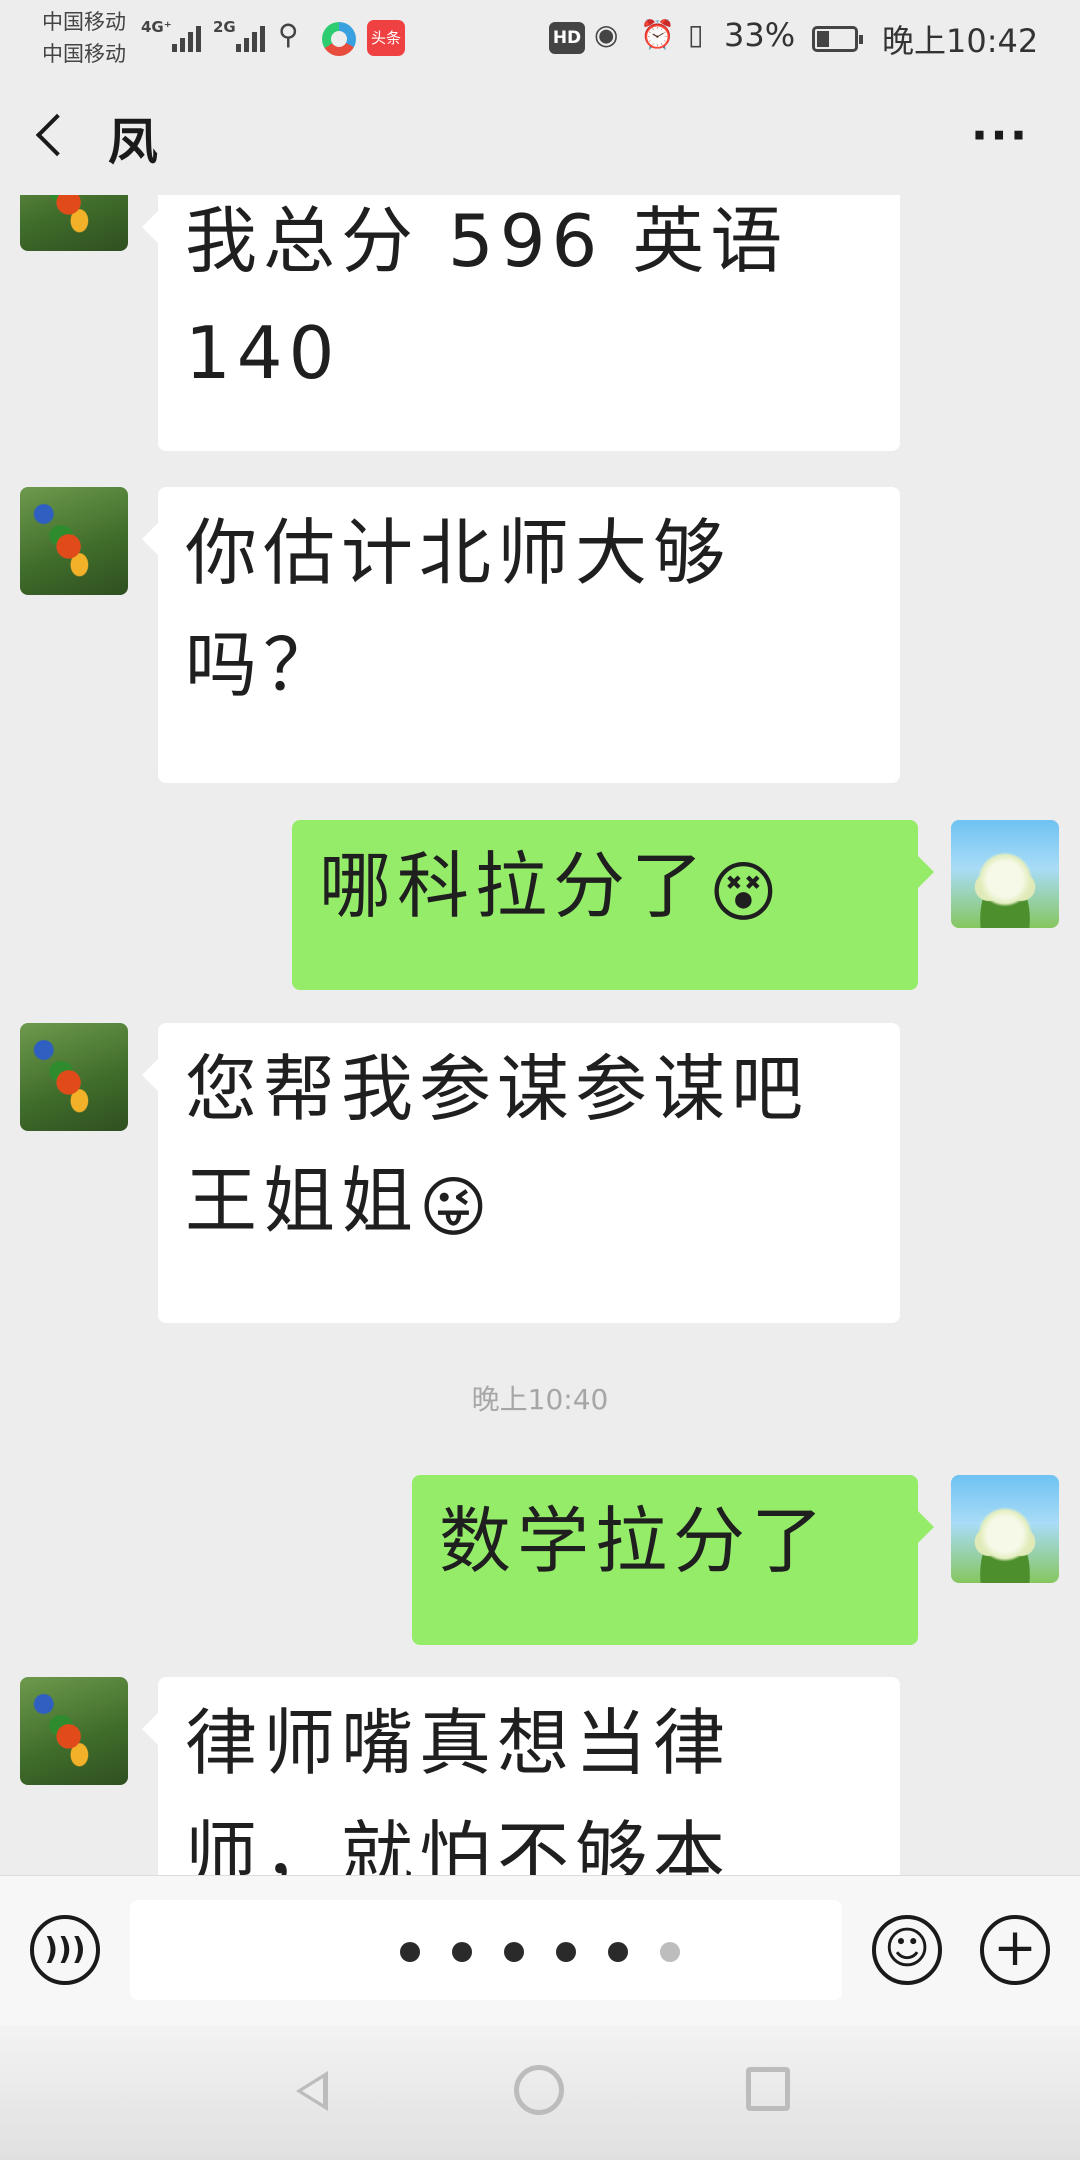 The width and height of the screenshot is (1080, 2160). I want to click on dizzy-face-emoji-icon: 😵, so click(743, 892).